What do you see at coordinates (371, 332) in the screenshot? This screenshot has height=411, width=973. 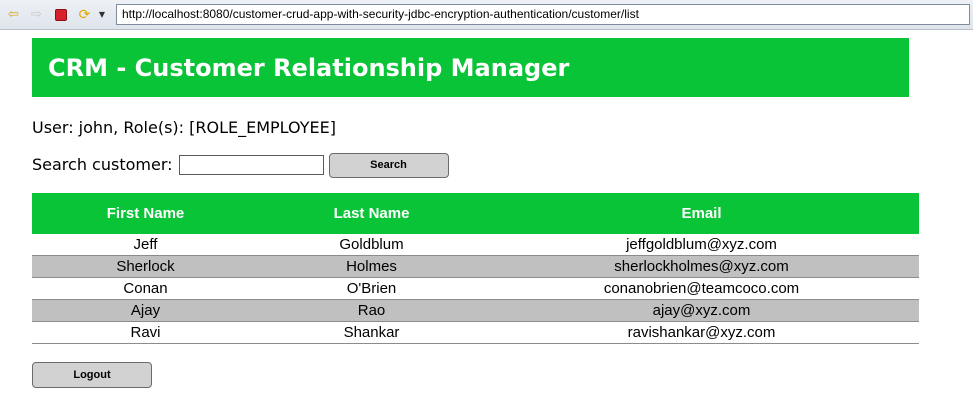 I see `cell-last-name: Shankar` at bounding box center [371, 332].